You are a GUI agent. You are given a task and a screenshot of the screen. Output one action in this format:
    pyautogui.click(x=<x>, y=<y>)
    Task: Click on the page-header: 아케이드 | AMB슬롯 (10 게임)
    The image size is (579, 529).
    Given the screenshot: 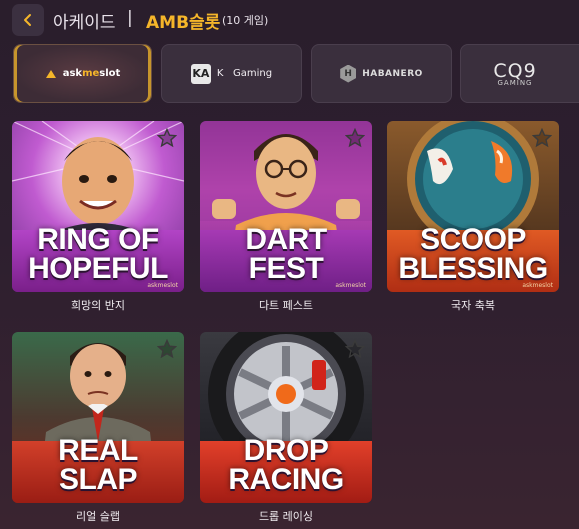 What is the action you would take?
    pyautogui.click(x=289, y=20)
    